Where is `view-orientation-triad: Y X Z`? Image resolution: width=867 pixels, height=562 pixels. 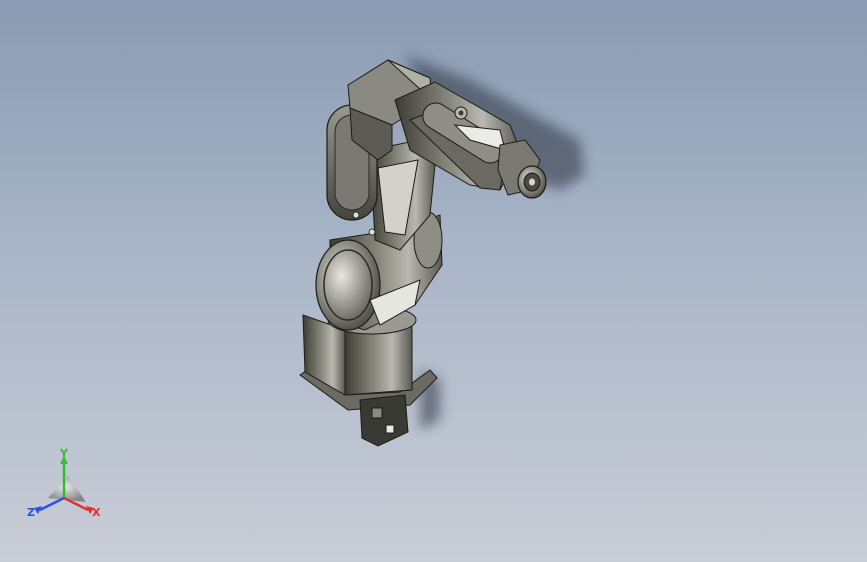 view-orientation-triad: Y X Z is located at coordinates (69, 487).